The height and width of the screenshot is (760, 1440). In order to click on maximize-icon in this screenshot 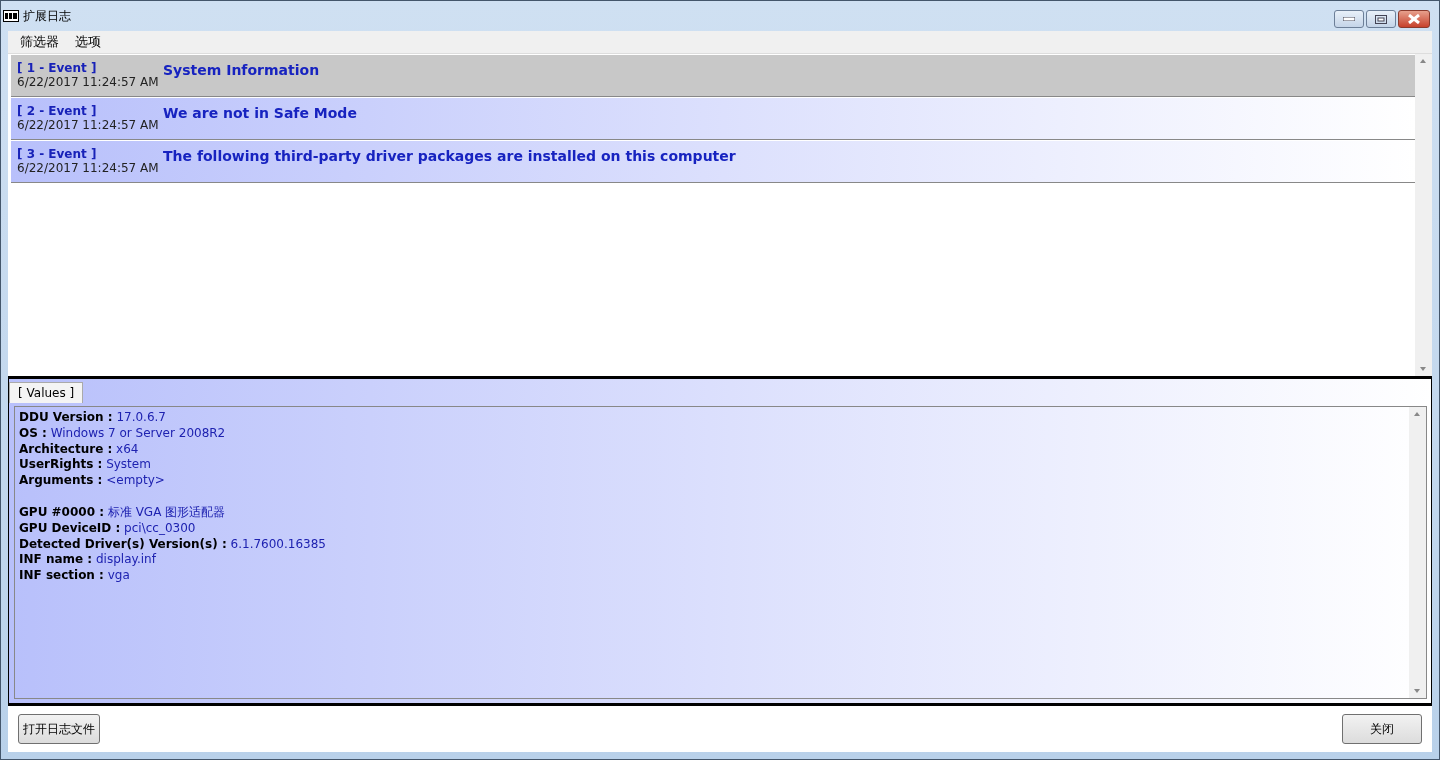, I will do `click(1381, 19)`.